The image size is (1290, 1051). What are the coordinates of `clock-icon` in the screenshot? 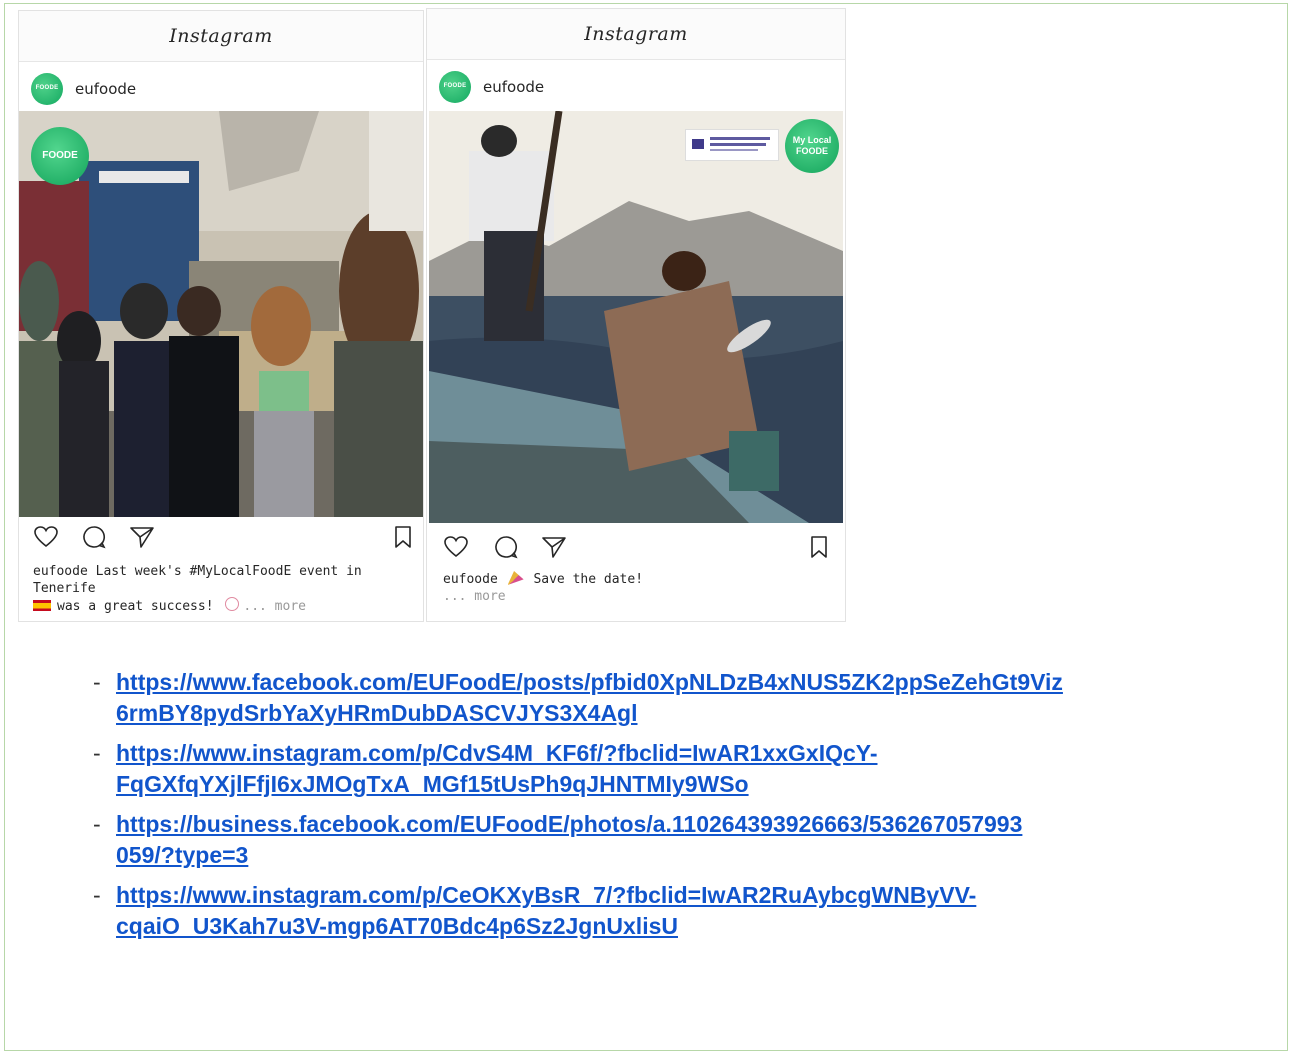 It's located at (232, 604).